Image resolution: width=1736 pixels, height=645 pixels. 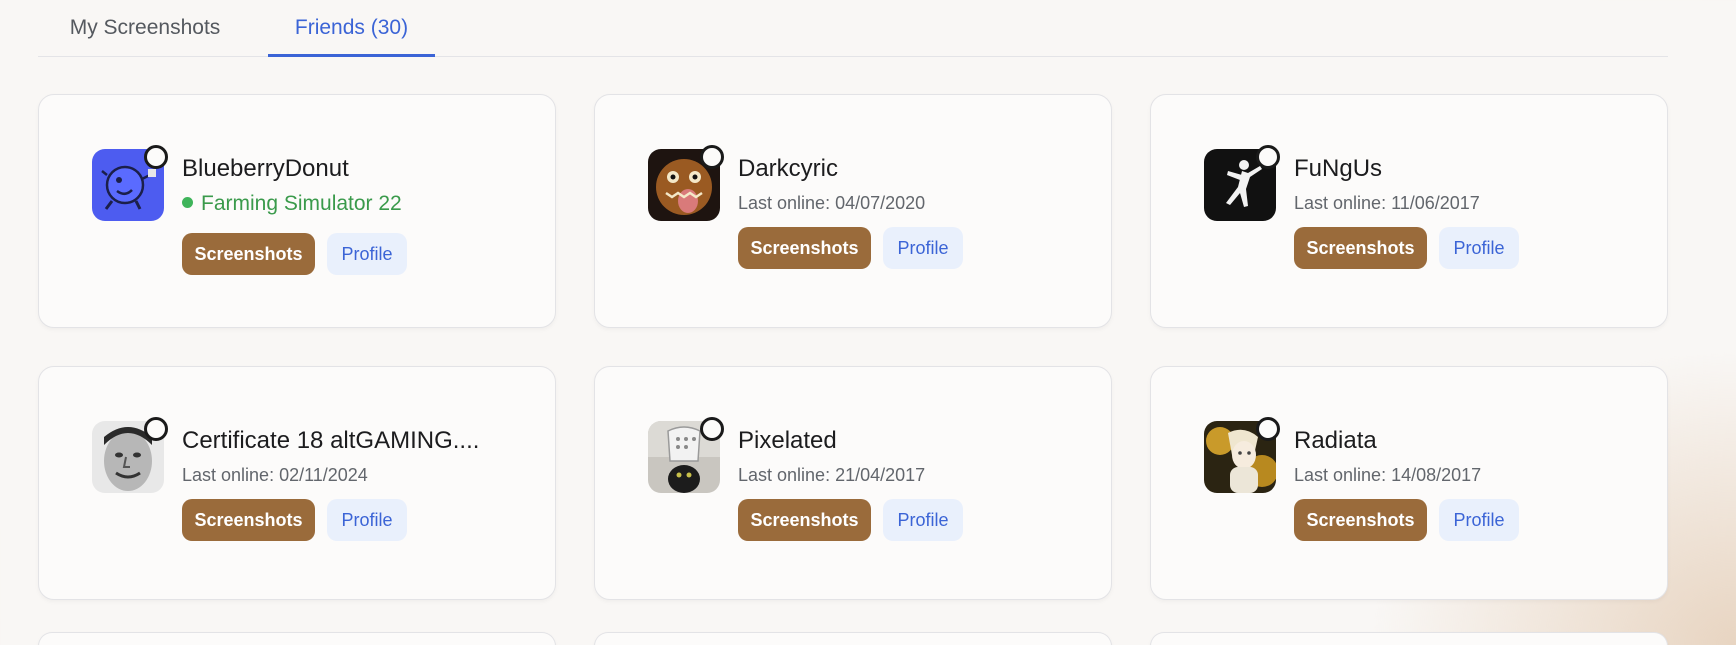 What do you see at coordinates (908, 169) in the screenshot?
I see `friend-name: Darkcyric` at bounding box center [908, 169].